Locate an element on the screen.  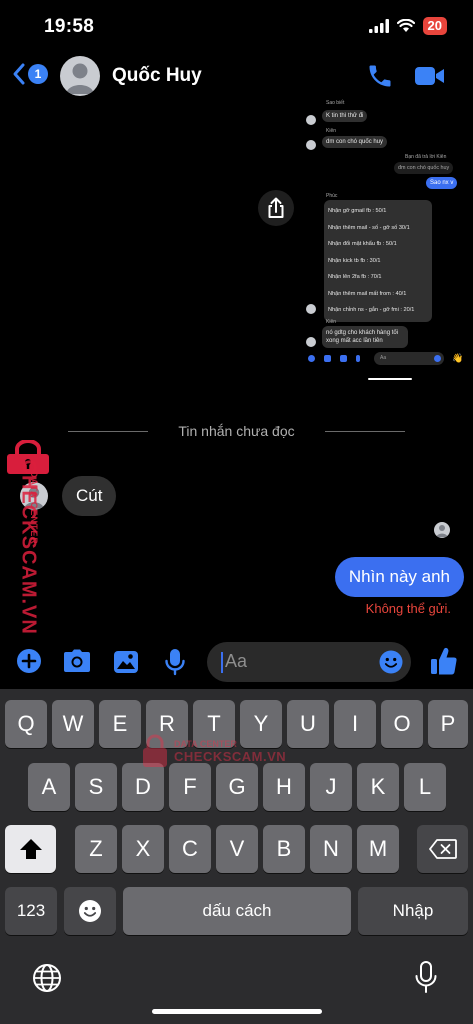
video-camera-icon is located at coordinates (429, 76).